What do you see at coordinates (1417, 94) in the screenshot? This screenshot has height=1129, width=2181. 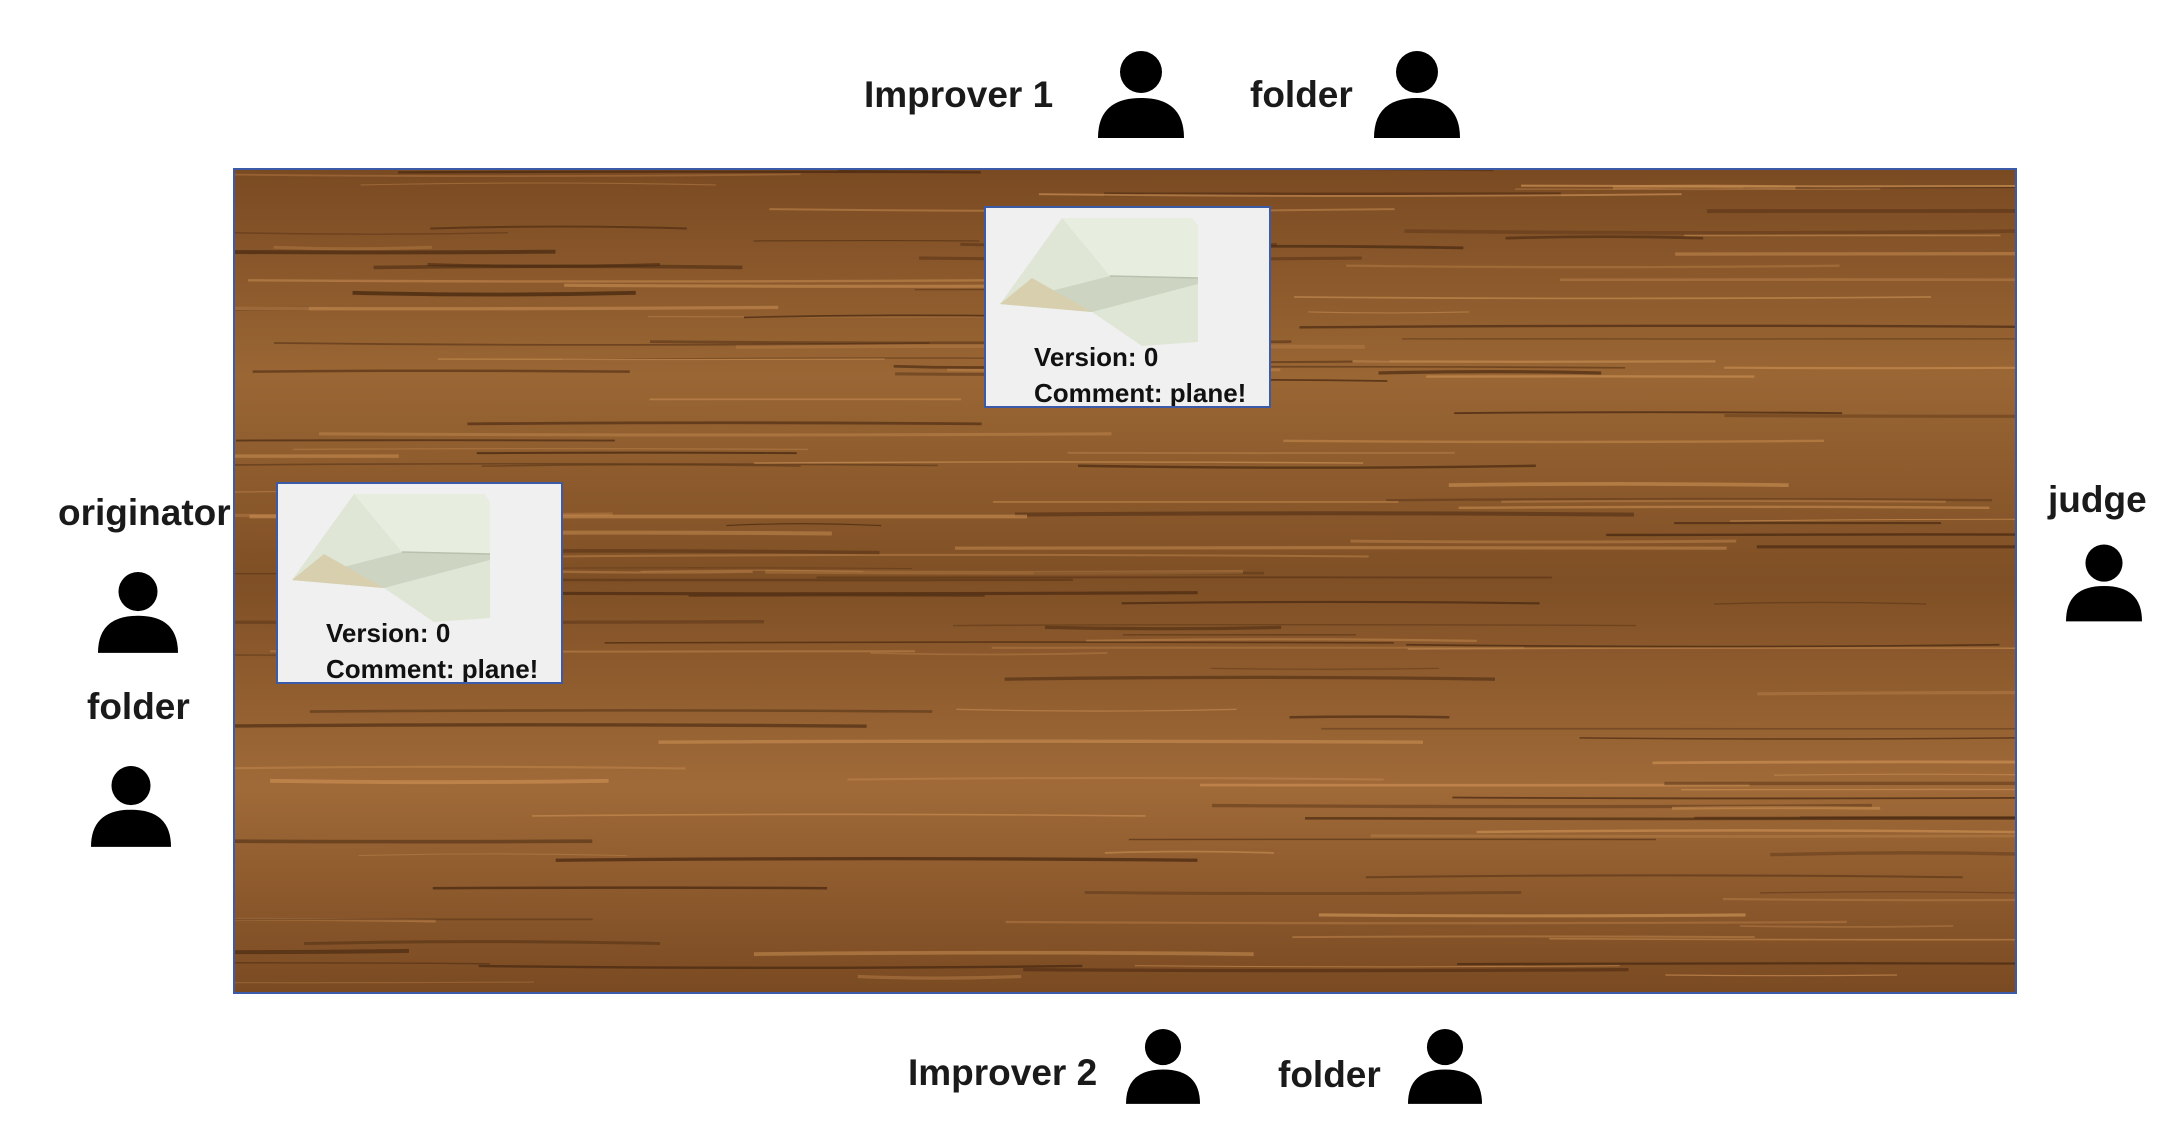 I see `folder-top-person-icon` at bounding box center [1417, 94].